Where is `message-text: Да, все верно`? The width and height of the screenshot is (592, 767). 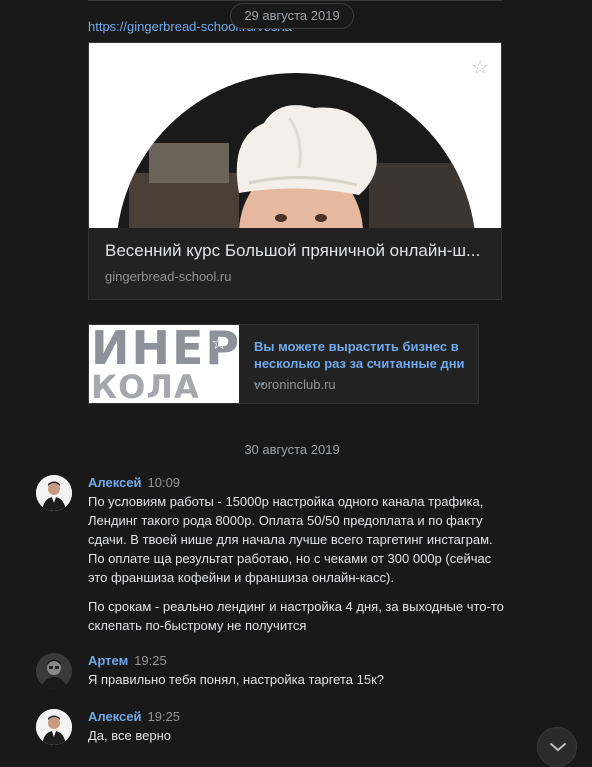
message-text: Да, все верно is located at coordinates (129, 735).